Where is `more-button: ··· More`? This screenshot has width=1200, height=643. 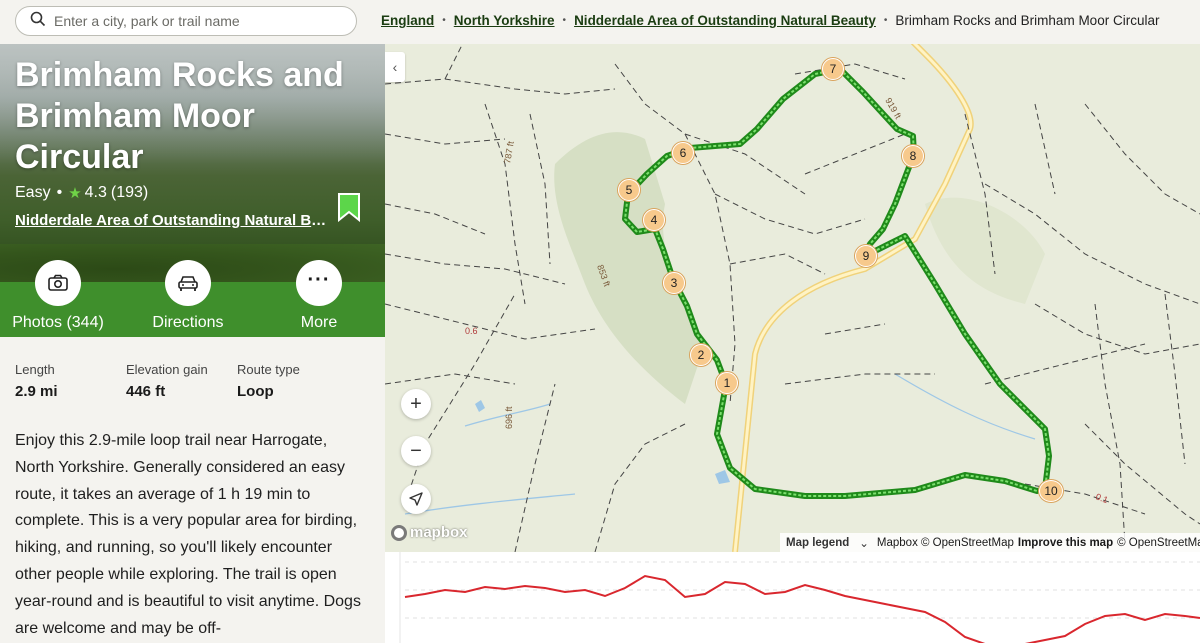
more-button: ··· More is located at coordinates (319, 296).